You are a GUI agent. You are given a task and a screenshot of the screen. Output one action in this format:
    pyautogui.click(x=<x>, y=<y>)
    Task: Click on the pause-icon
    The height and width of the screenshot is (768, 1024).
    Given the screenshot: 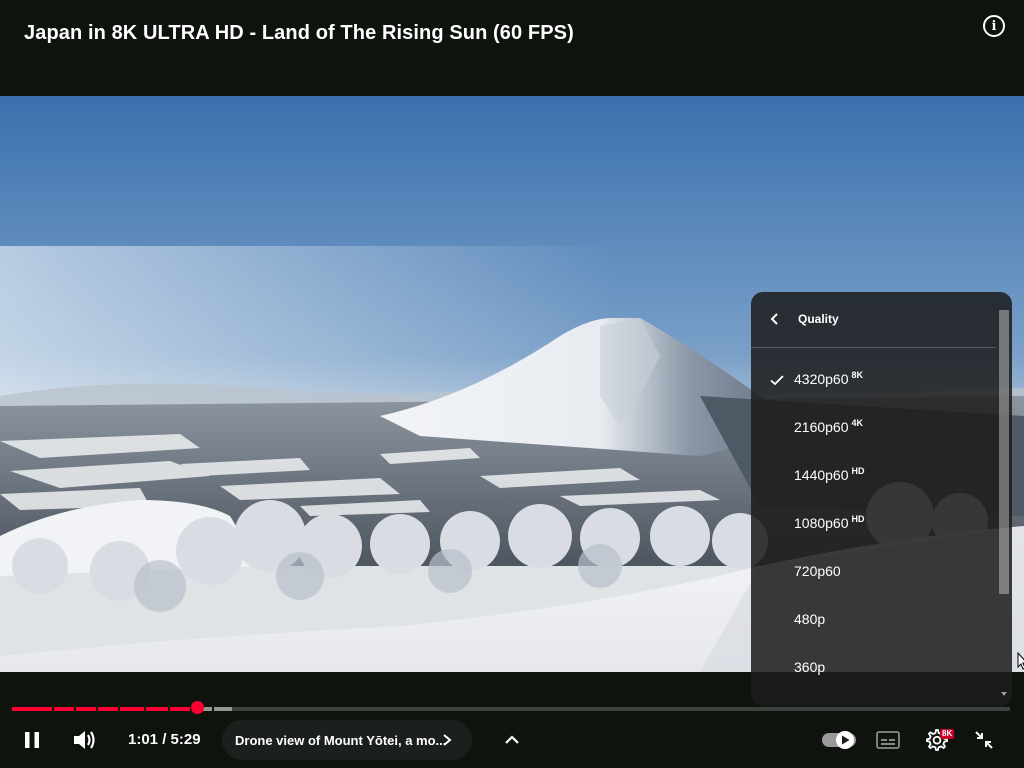 What is the action you would take?
    pyautogui.click(x=32, y=740)
    